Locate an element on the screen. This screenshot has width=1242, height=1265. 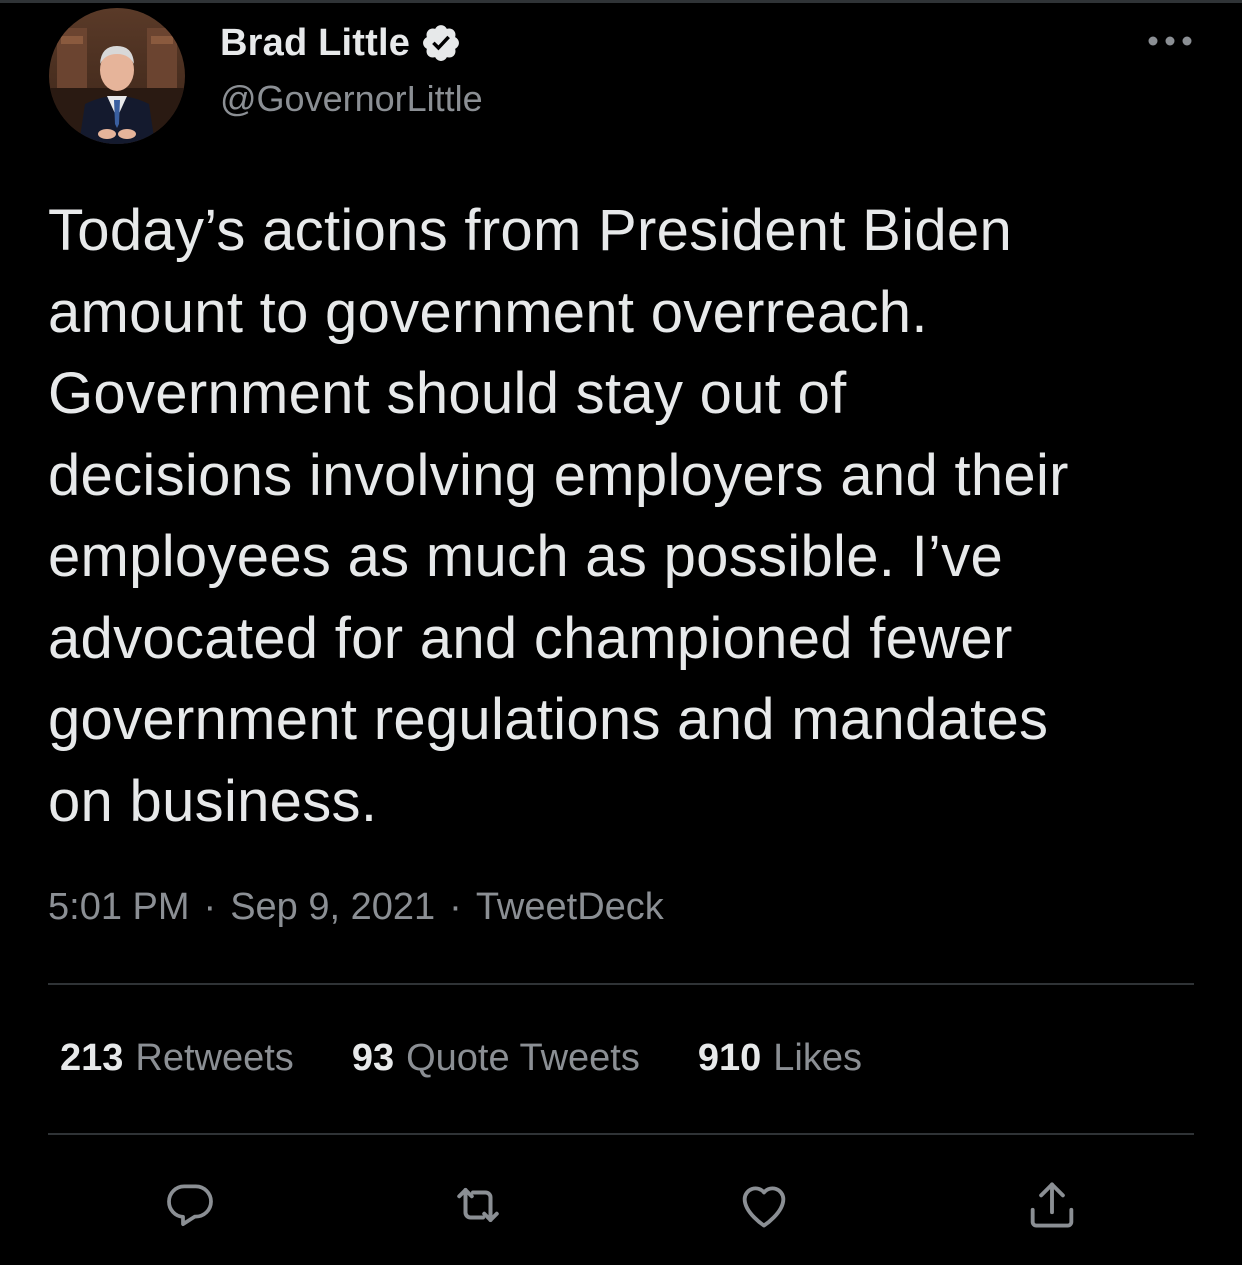
retweet-icon is located at coordinates (478, 1205).